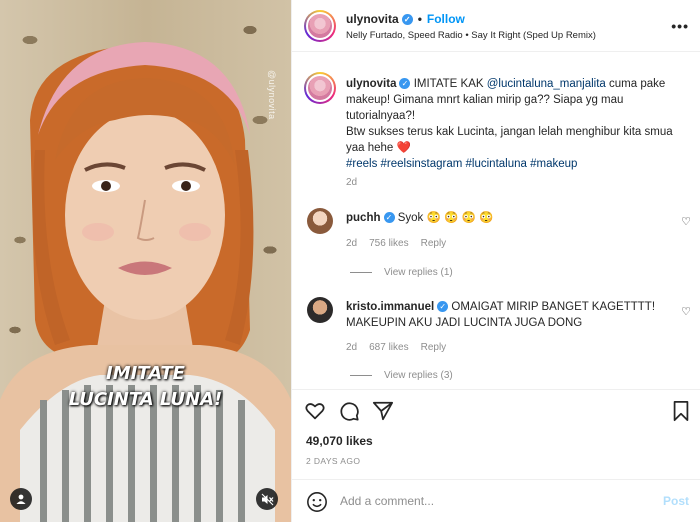 Image resolution: width=700 pixels, height=522 pixels. Describe the element at coordinates (681, 411) in the screenshot. I see `save-bookmark-icon` at that location.